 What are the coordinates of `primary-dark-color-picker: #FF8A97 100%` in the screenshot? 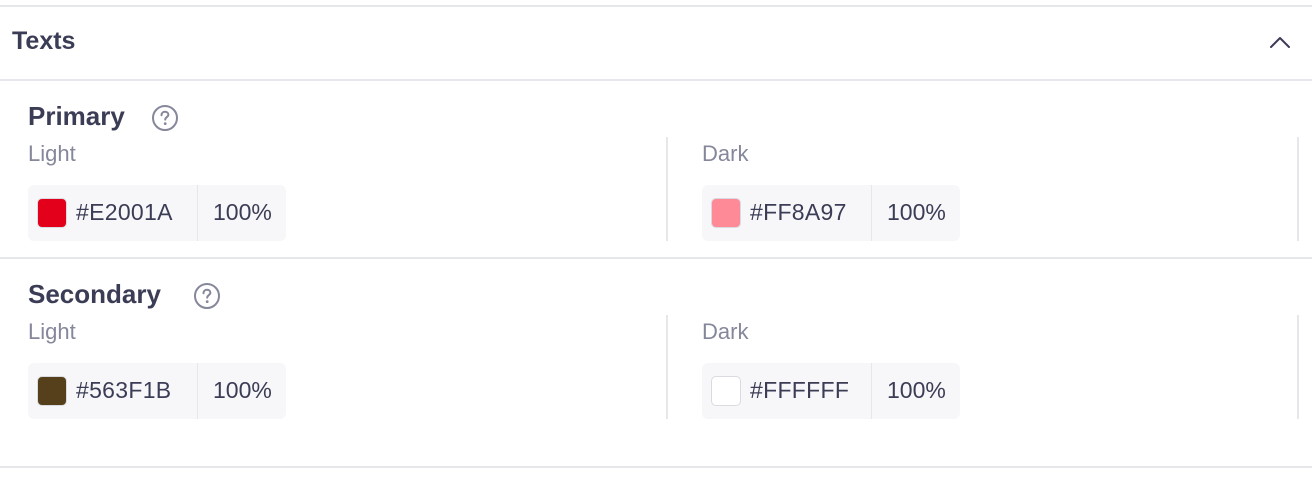 It's located at (831, 213).